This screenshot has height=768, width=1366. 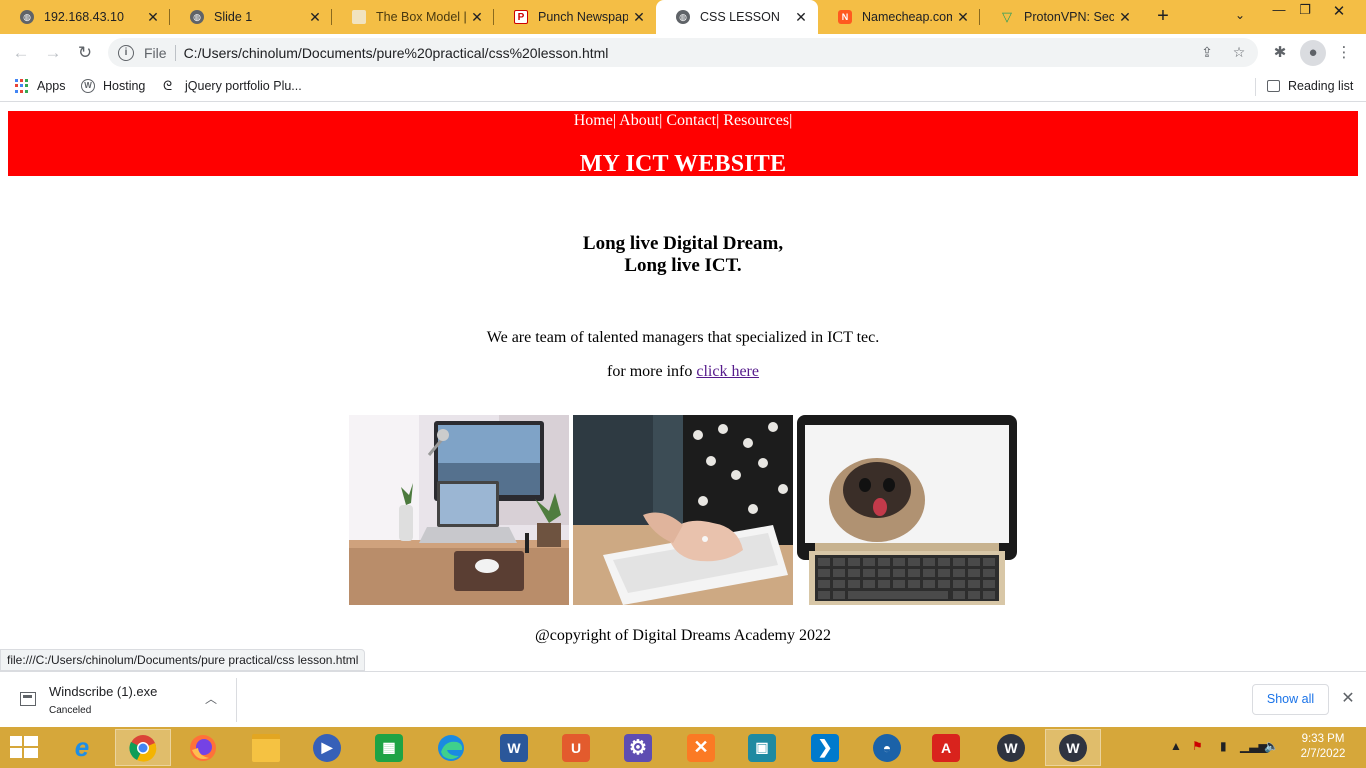 I want to click on gear-icon: ⚙, so click(x=638, y=747).